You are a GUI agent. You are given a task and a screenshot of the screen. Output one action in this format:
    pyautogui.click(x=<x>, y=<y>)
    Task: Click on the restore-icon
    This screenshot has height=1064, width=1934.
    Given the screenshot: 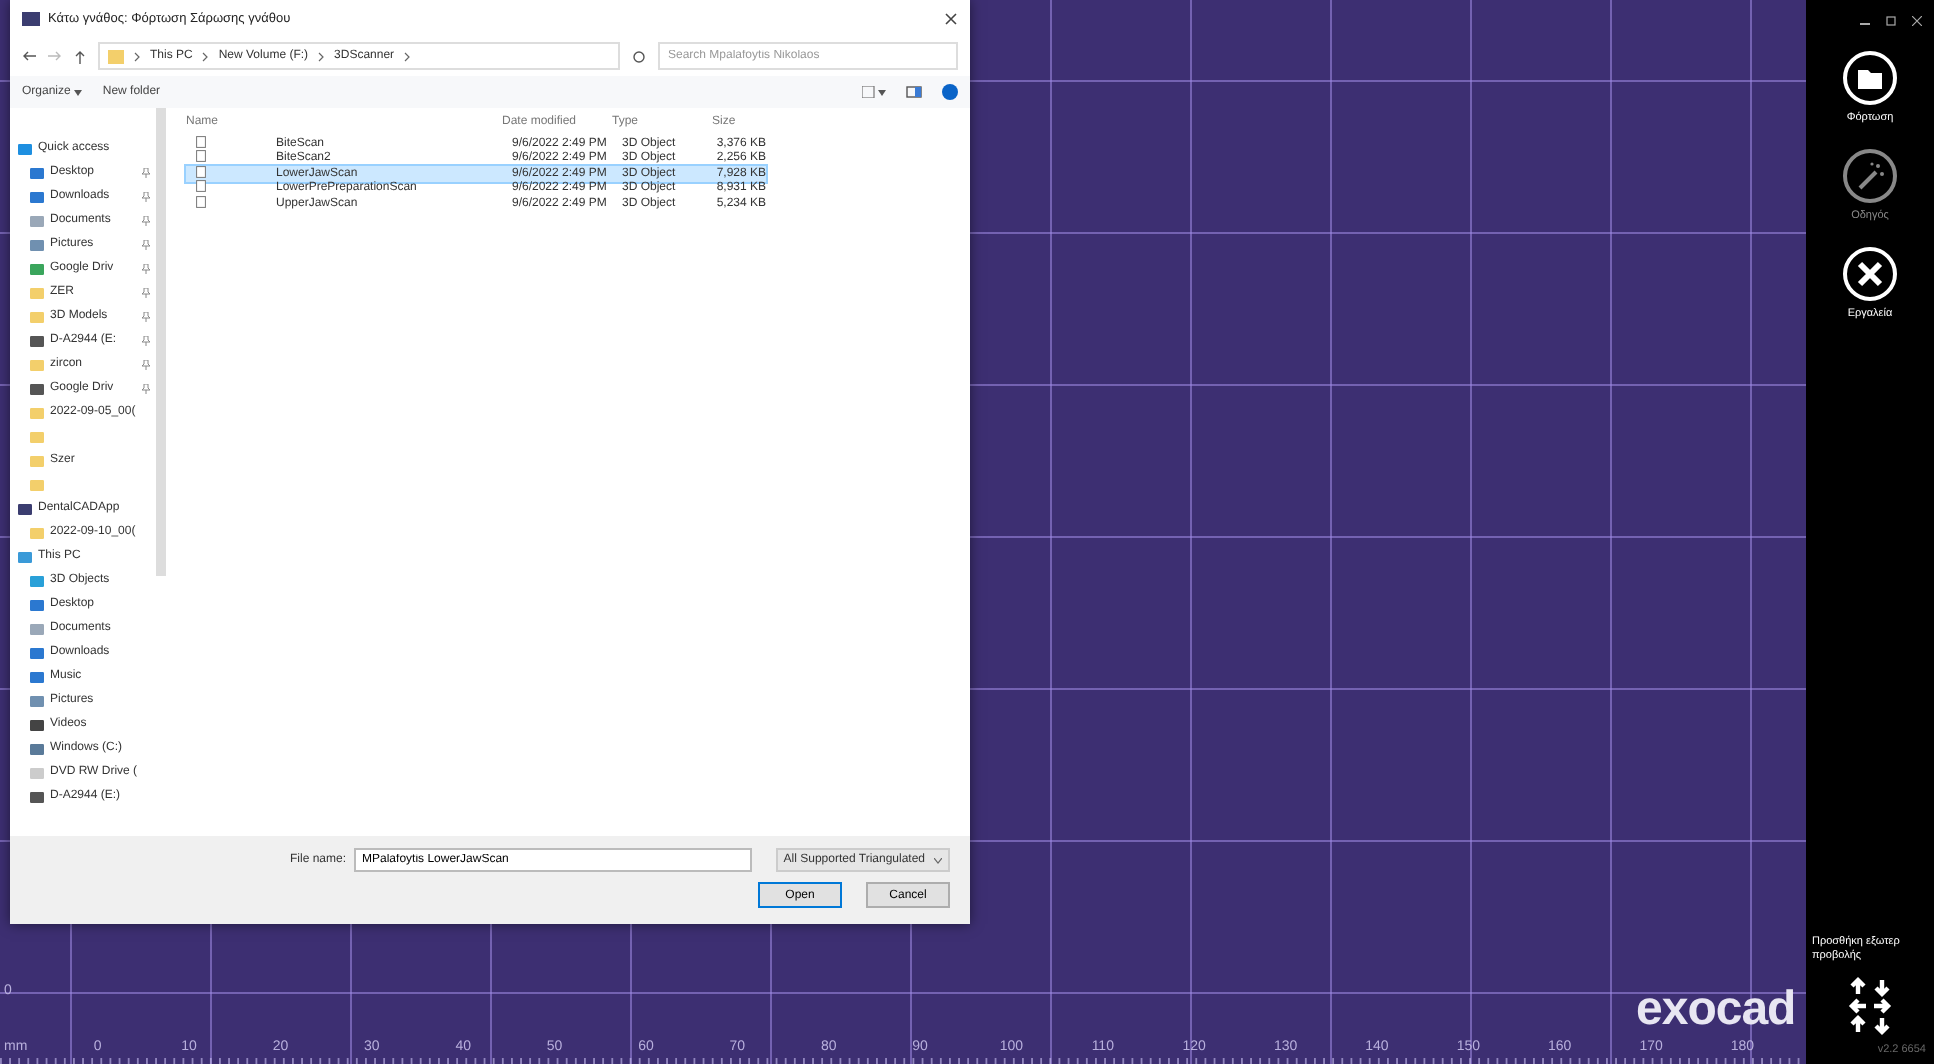 What is the action you would take?
    pyautogui.click(x=1891, y=21)
    